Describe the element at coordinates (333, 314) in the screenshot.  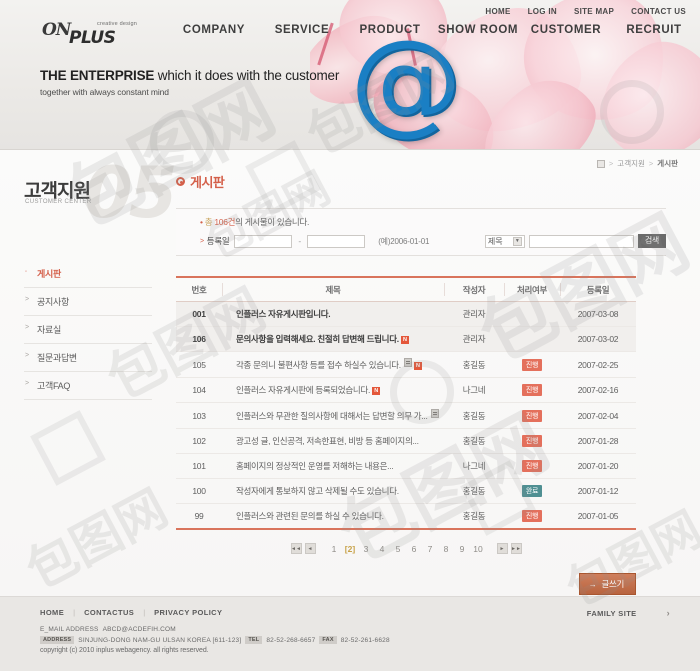
I see `cell-title: 인플러스 자유게시판입니다.` at that location.